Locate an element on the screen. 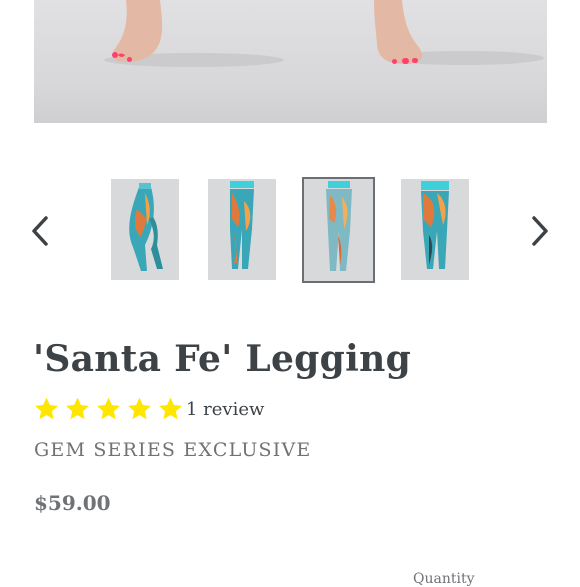 This screenshot has height=587, width=580. gallery-prev-button is located at coordinates (41, 231).